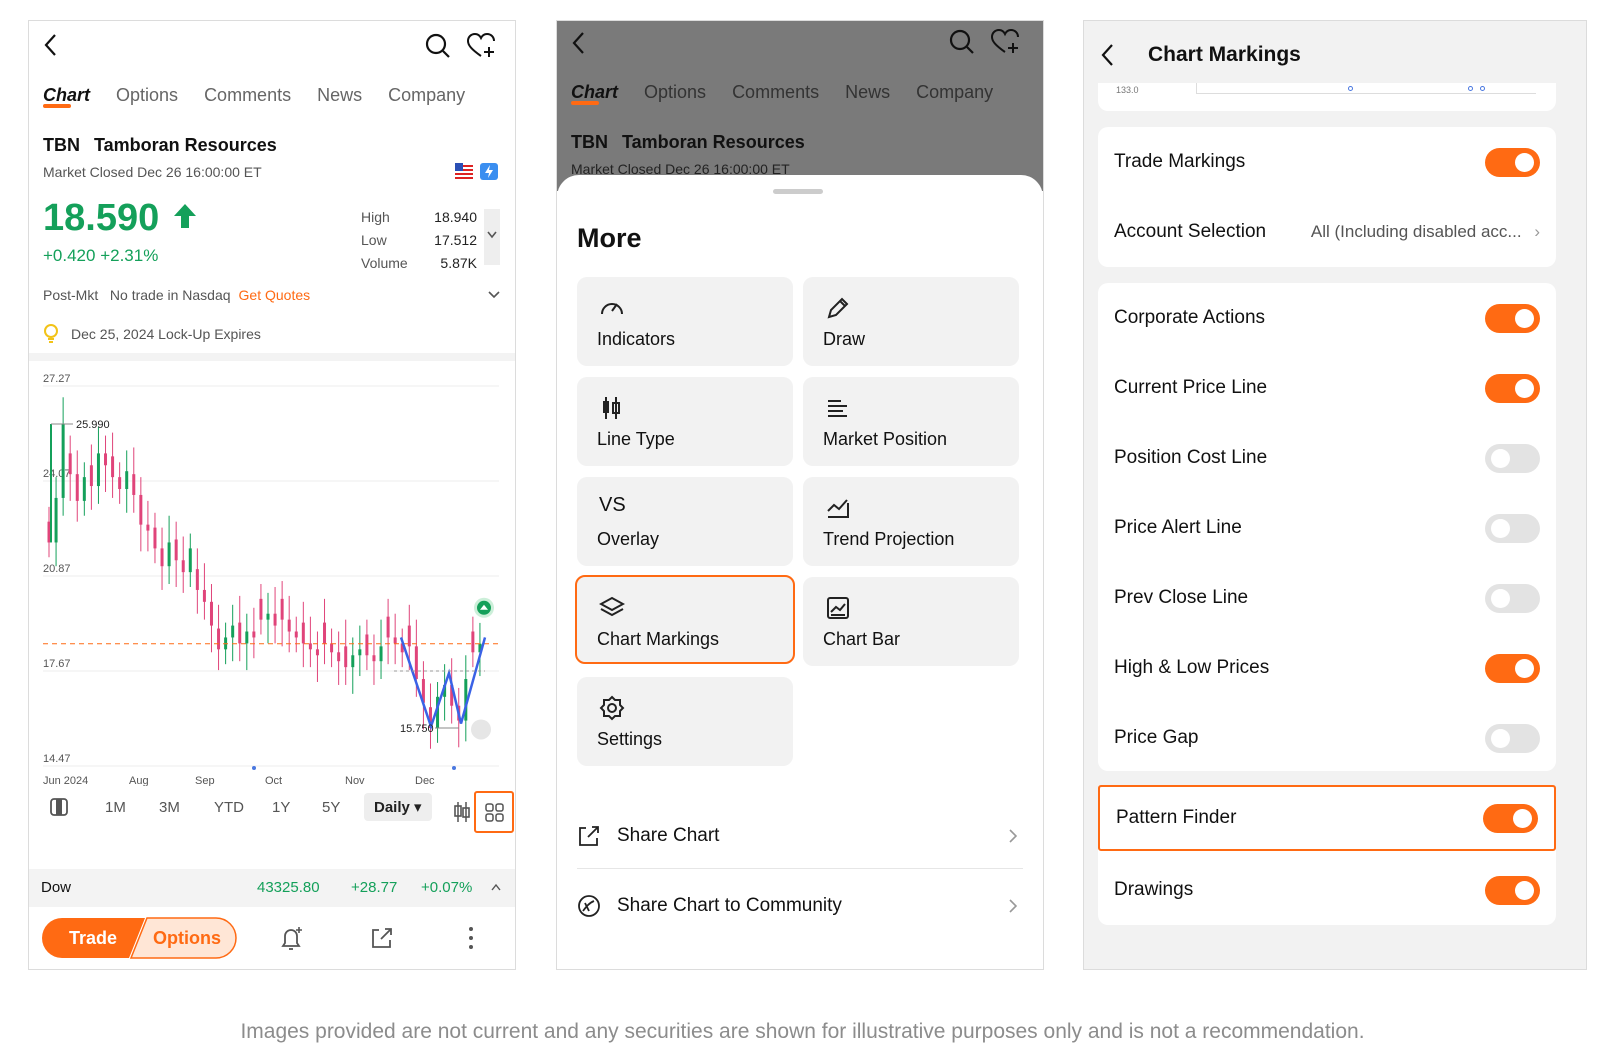 This screenshot has height=1060, width=1605. Describe the element at coordinates (1190, 317) in the screenshot. I see `row-label: Corporate Actions` at that location.